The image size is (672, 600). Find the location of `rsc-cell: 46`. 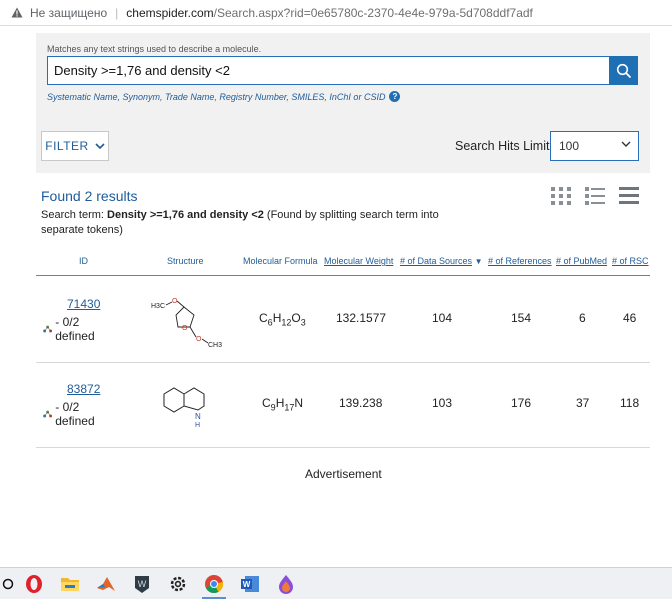

rsc-cell: 46 is located at coordinates (630, 318).